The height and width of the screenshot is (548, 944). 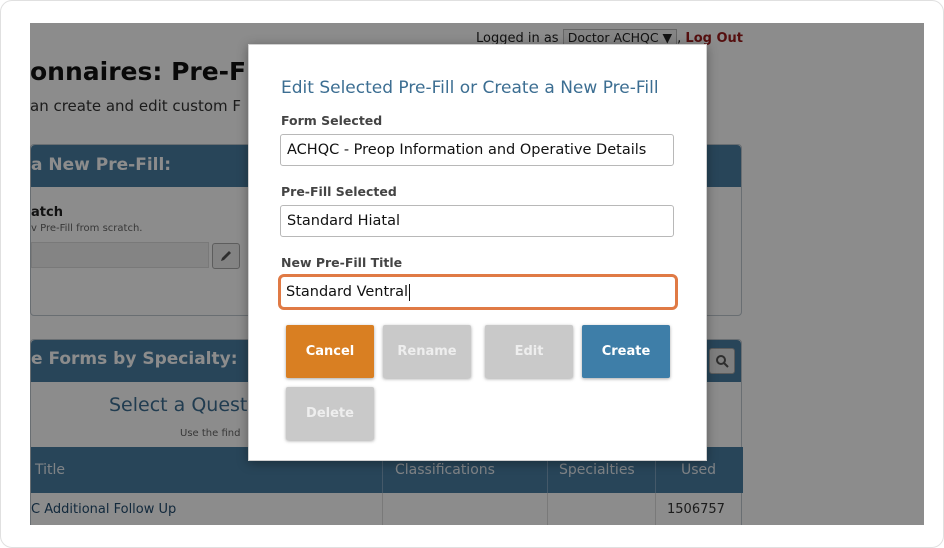 What do you see at coordinates (343, 221) in the screenshot?
I see `prefill-selected-value: Standard Hiatal` at bounding box center [343, 221].